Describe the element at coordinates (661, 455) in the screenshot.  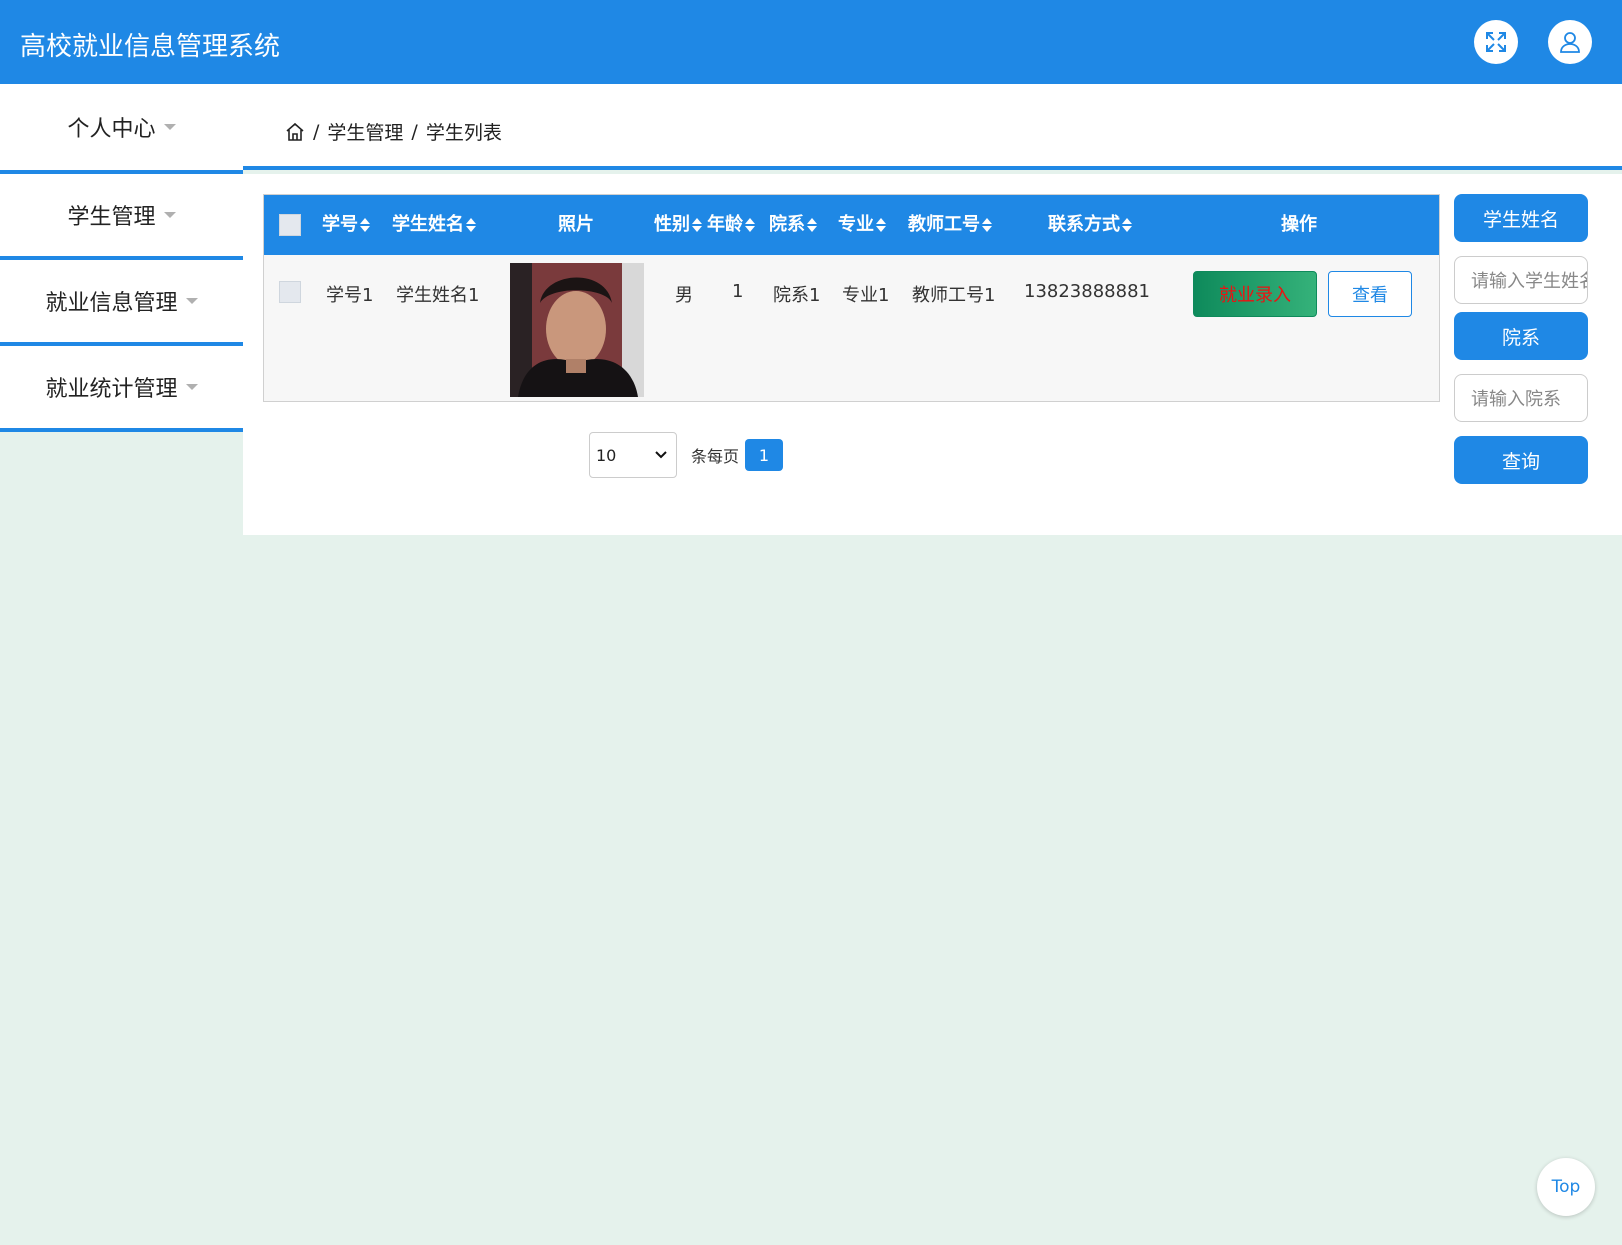
I see `chevron-down-icon` at that location.